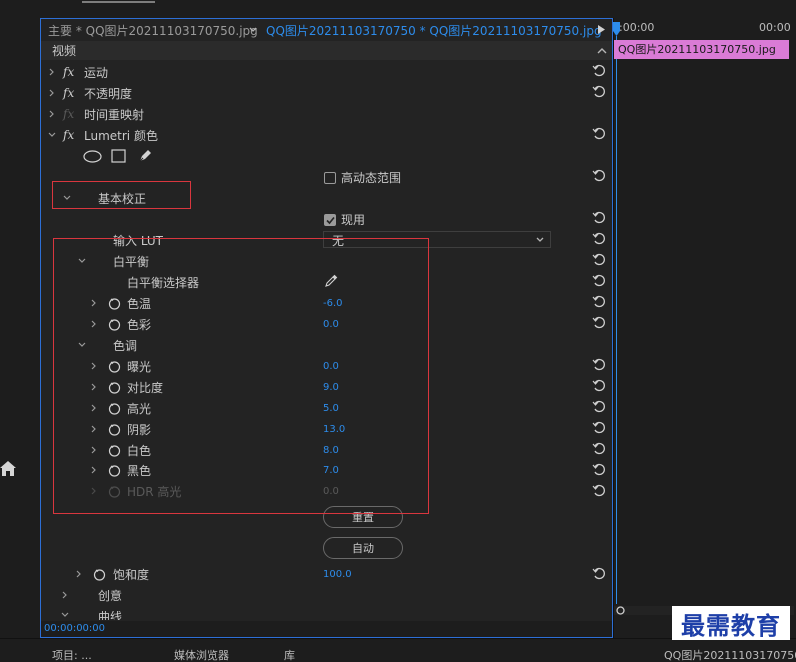  I want to click on hdr-checkbox, so click(330, 178).